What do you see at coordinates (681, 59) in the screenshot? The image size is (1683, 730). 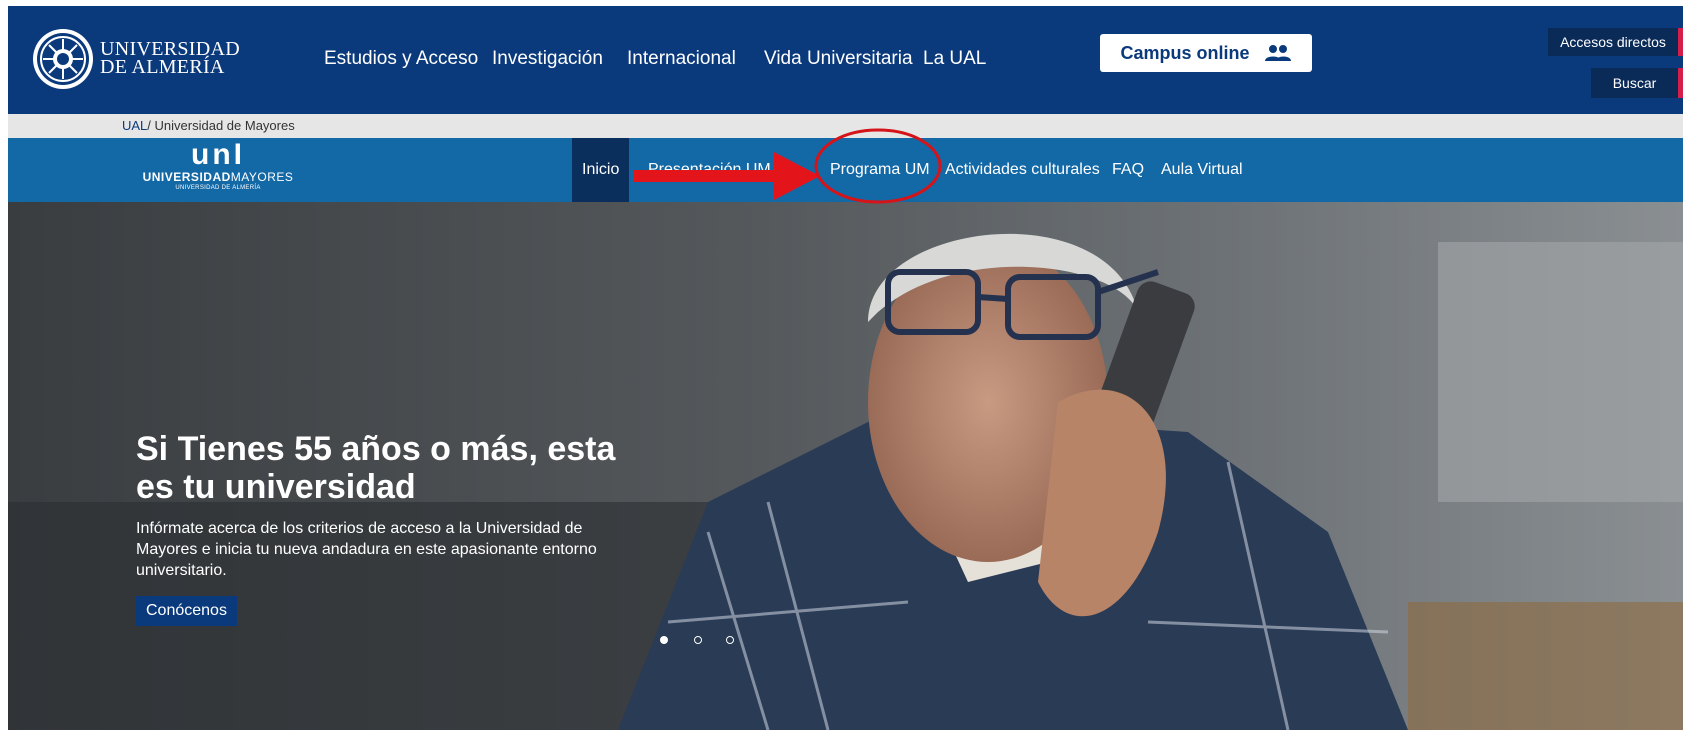 I see `nav-internacional: Internacional` at bounding box center [681, 59].